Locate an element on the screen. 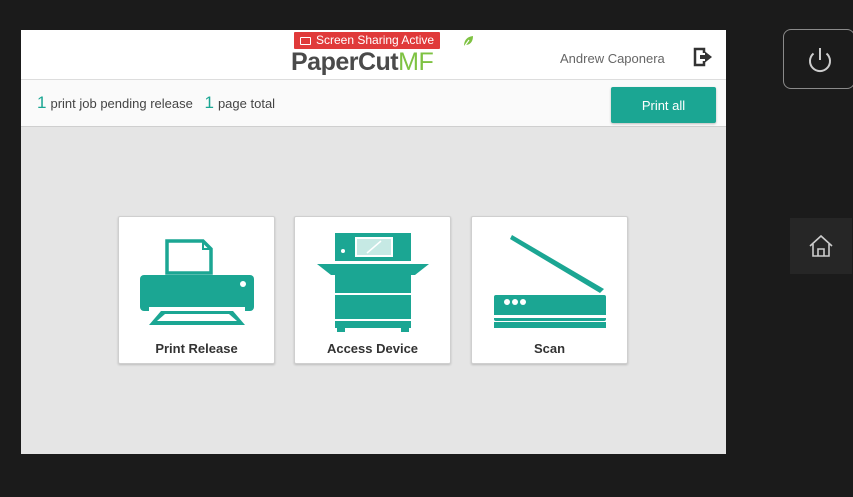 This screenshot has width=853, height=497. screen-sharing-banner: Screen Sharing Active is located at coordinates (367, 40).